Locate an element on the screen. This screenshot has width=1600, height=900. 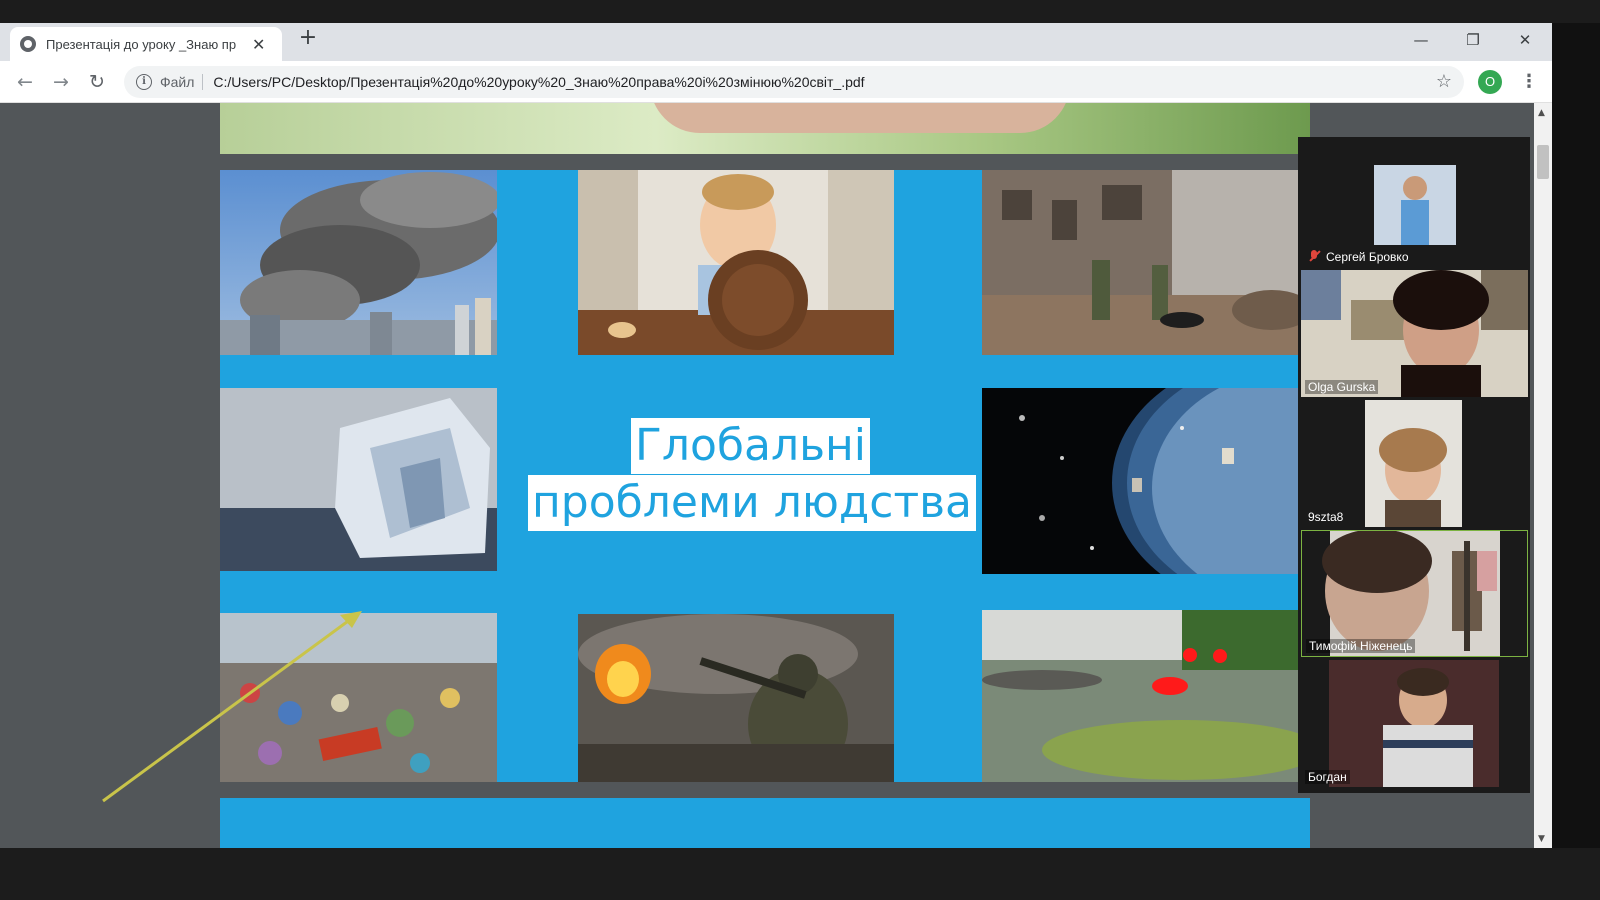
new-tab-button: + is located at coordinates (308, 39).